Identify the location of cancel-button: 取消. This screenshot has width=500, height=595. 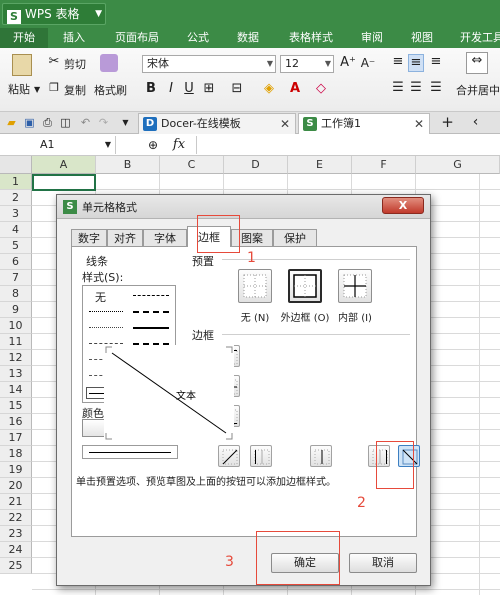
(383, 563).